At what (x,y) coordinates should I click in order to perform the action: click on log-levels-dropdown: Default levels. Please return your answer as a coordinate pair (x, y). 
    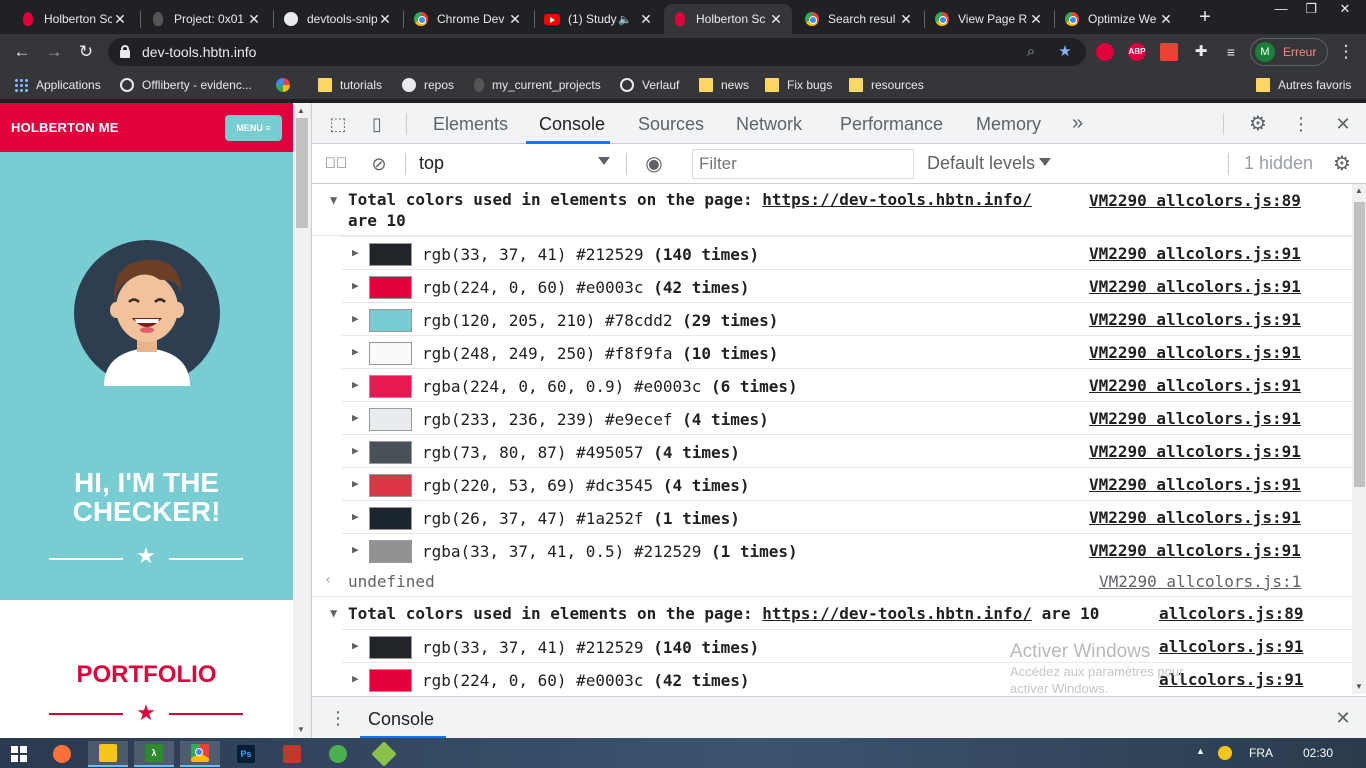
    Looking at the image, I should click on (981, 163).